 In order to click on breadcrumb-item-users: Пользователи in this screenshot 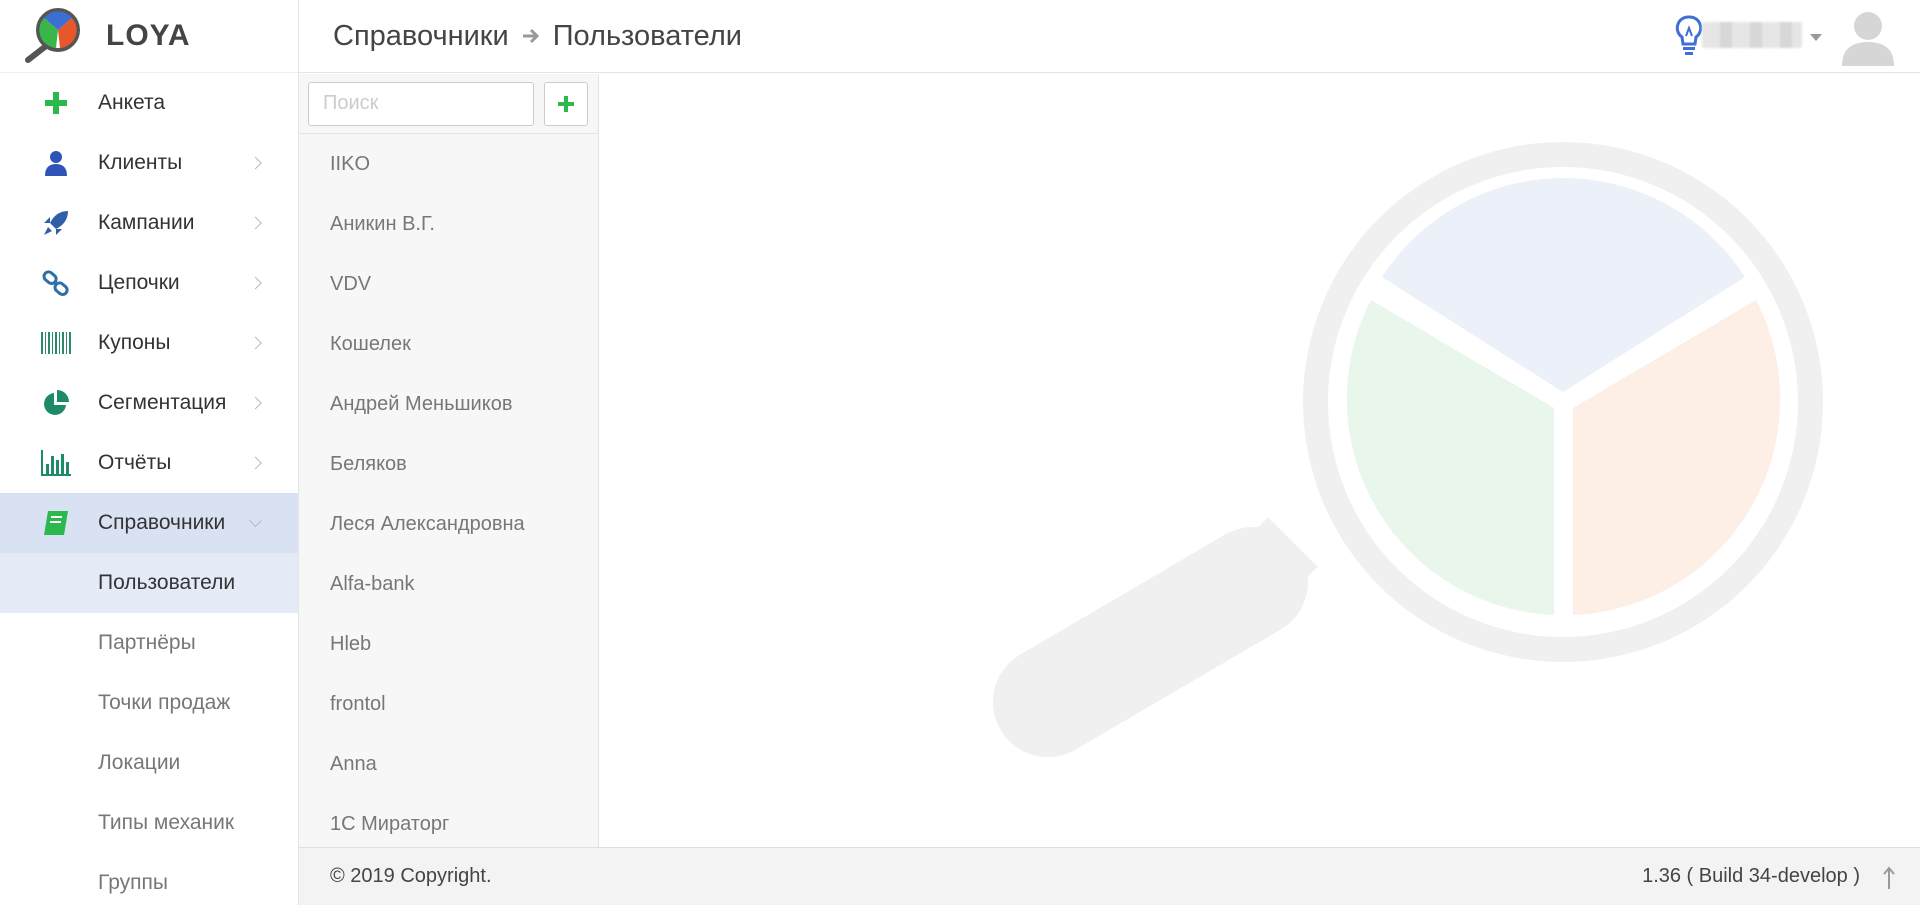, I will do `click(647, 35)`.